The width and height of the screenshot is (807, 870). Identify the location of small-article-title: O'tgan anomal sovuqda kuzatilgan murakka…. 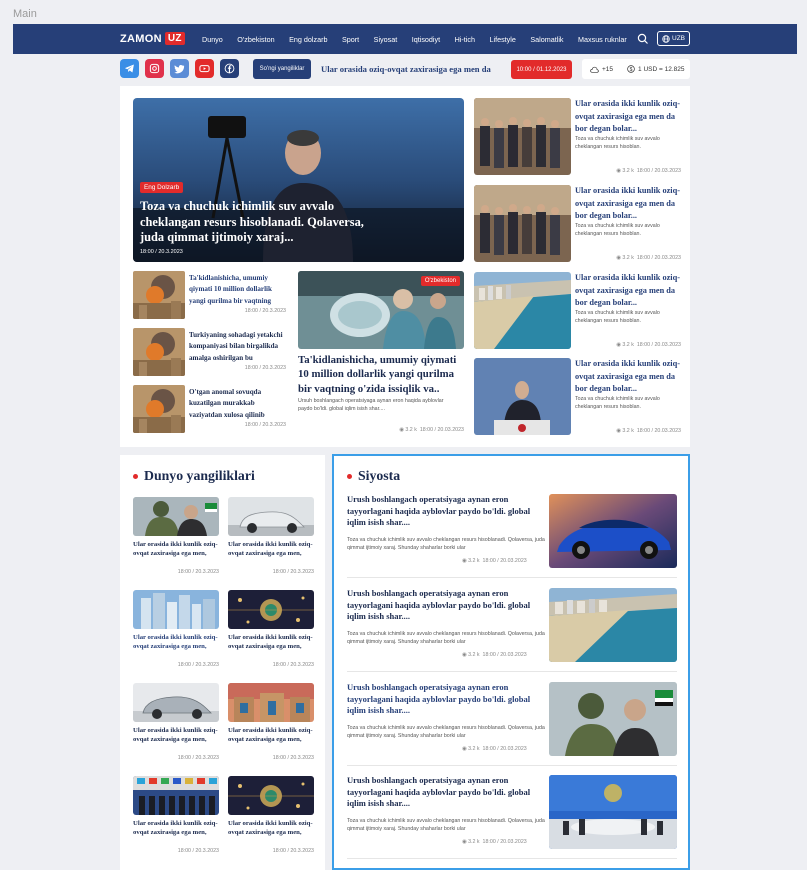
(239, 404).